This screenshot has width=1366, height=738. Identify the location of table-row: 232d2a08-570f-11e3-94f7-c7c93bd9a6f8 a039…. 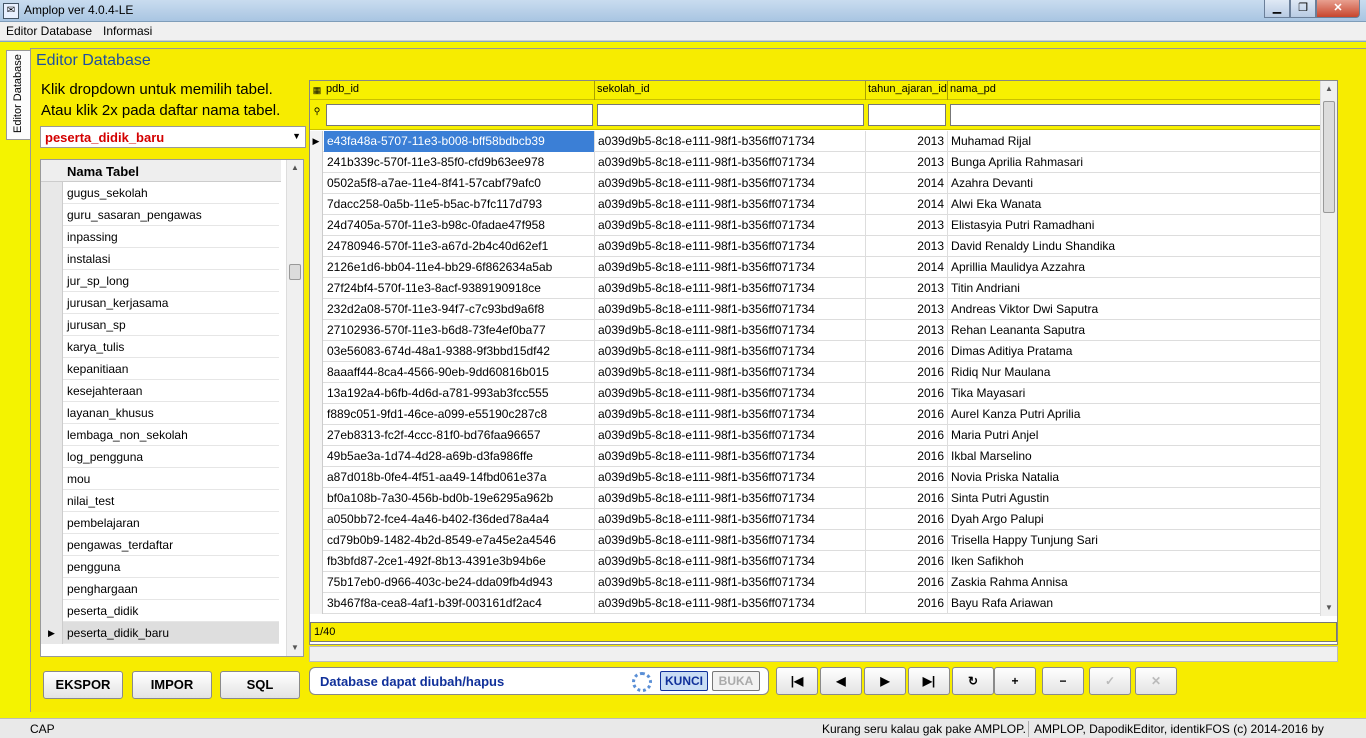
(815, 309).